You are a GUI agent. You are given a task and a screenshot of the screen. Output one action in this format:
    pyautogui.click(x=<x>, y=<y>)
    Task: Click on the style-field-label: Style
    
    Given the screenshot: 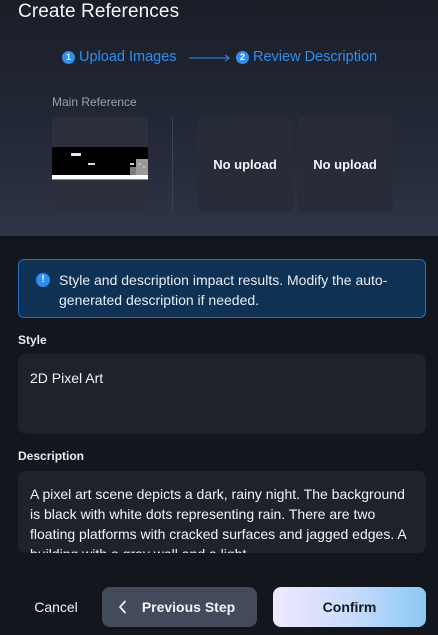 What is the action you would take?
    pyautogui.click(x=32, y=340)
    